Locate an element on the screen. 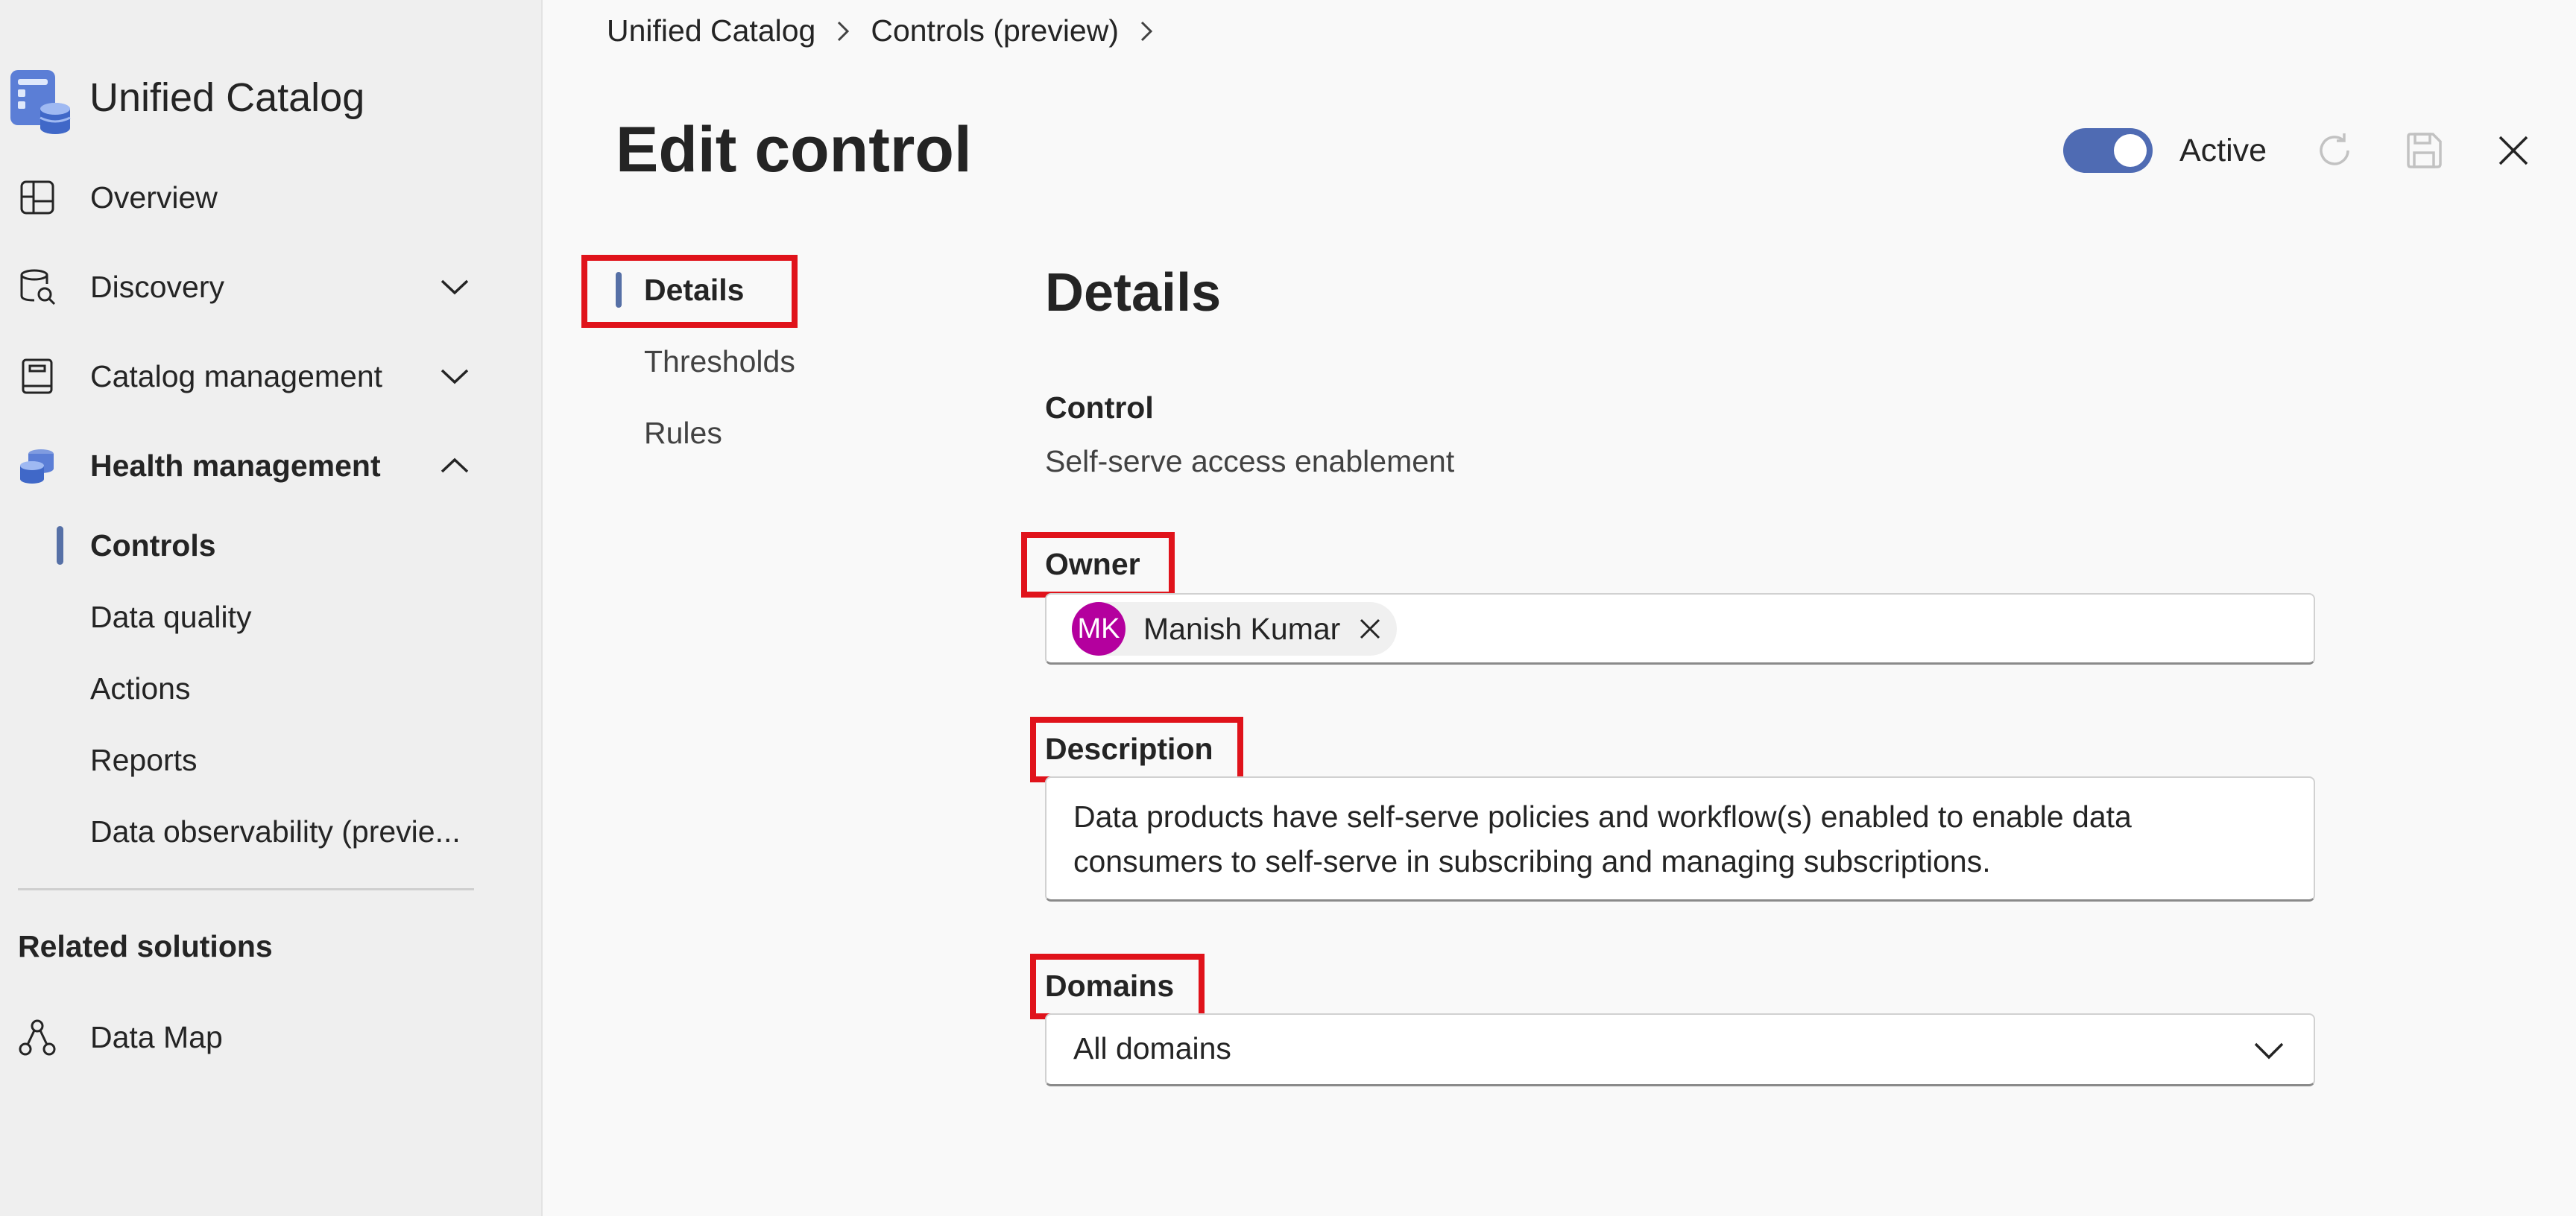 This screenshot has height=1216, width=2576. nav-item-catalog-management: Catalog management is located at coordinates (246, 376).